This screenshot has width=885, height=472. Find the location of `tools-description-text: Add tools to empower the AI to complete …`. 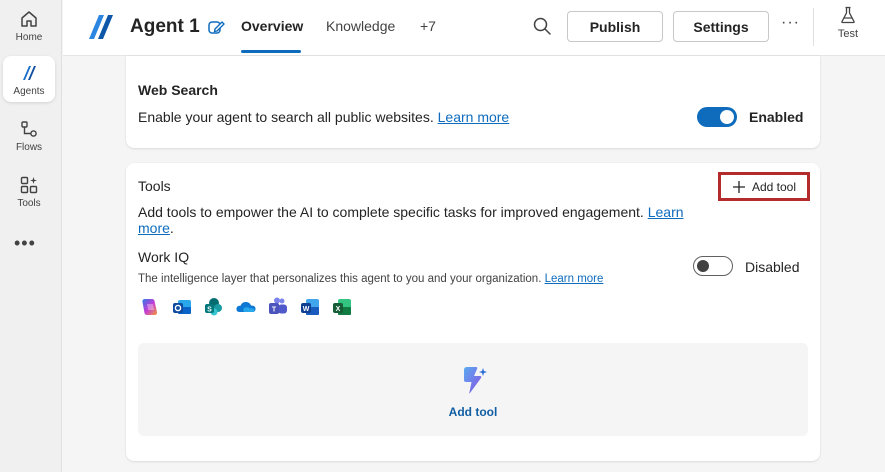

tools-description-text: Add tools to empower the AI to complete … is located at coordinates (391, 212).